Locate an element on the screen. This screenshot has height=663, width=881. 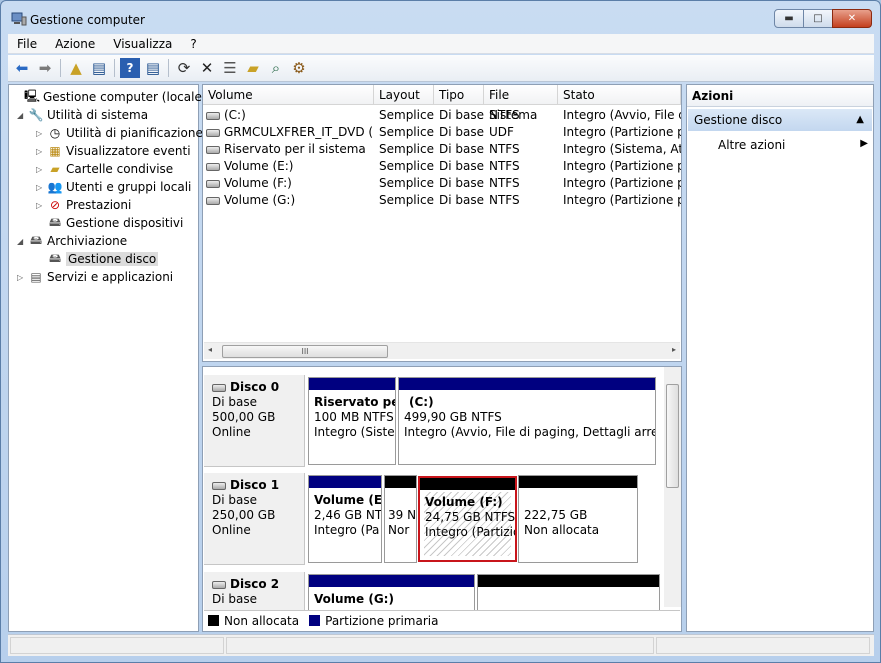
vertical-scrollbar is located at coordinates (672, 487).